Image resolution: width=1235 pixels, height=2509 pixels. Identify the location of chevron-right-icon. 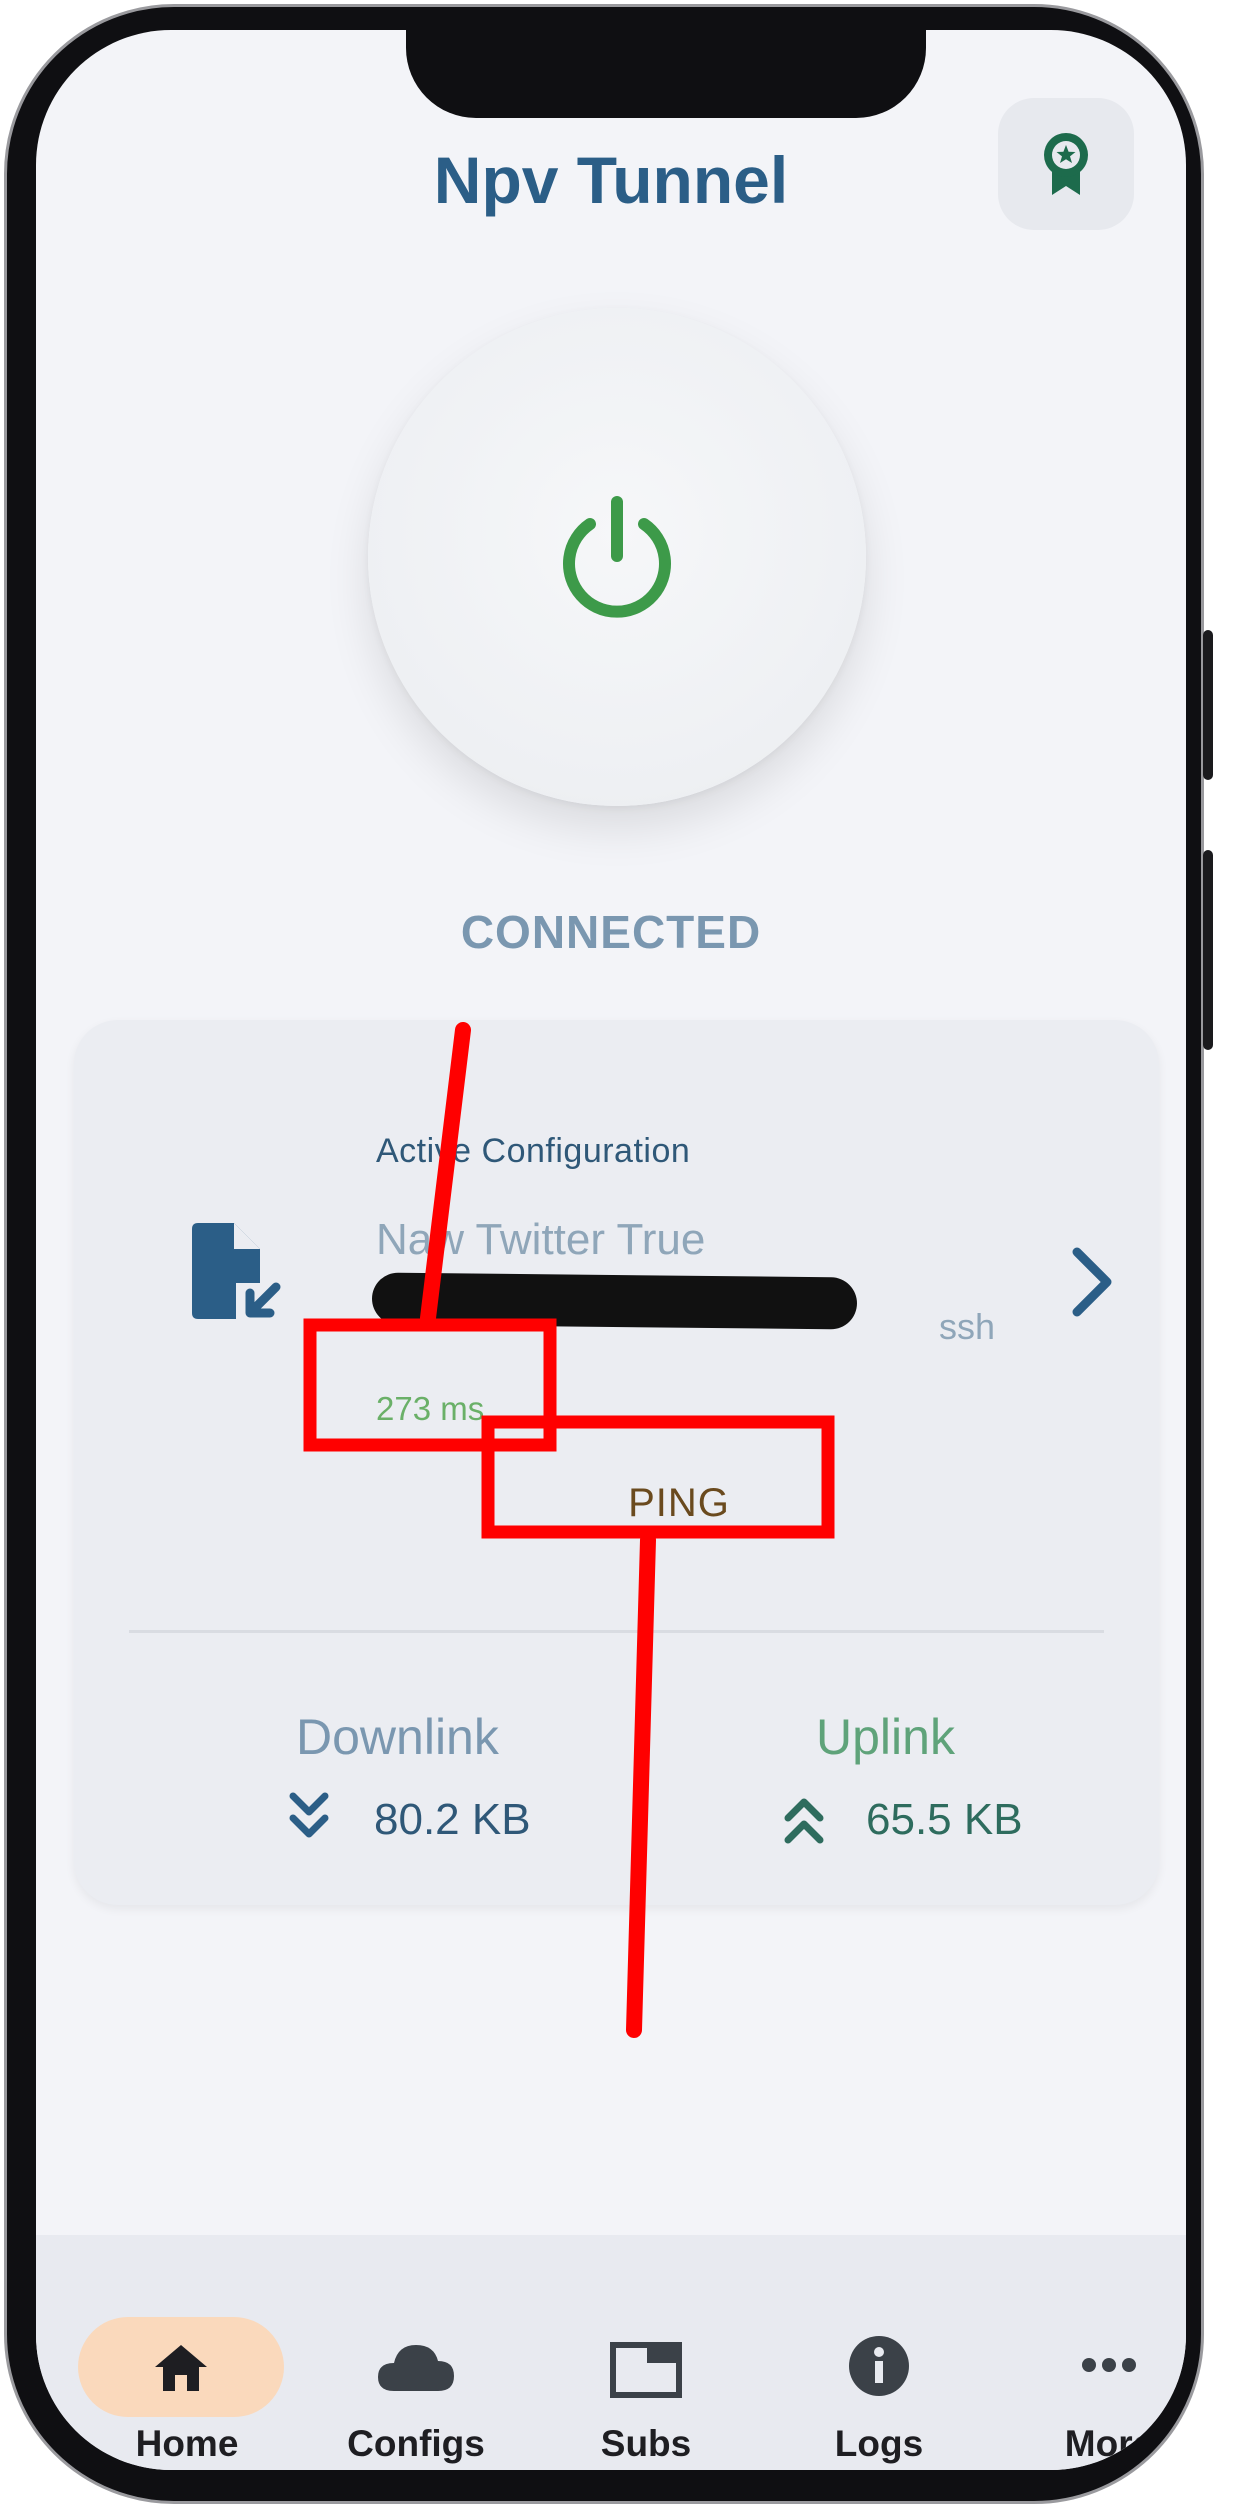
(1092, 1282).